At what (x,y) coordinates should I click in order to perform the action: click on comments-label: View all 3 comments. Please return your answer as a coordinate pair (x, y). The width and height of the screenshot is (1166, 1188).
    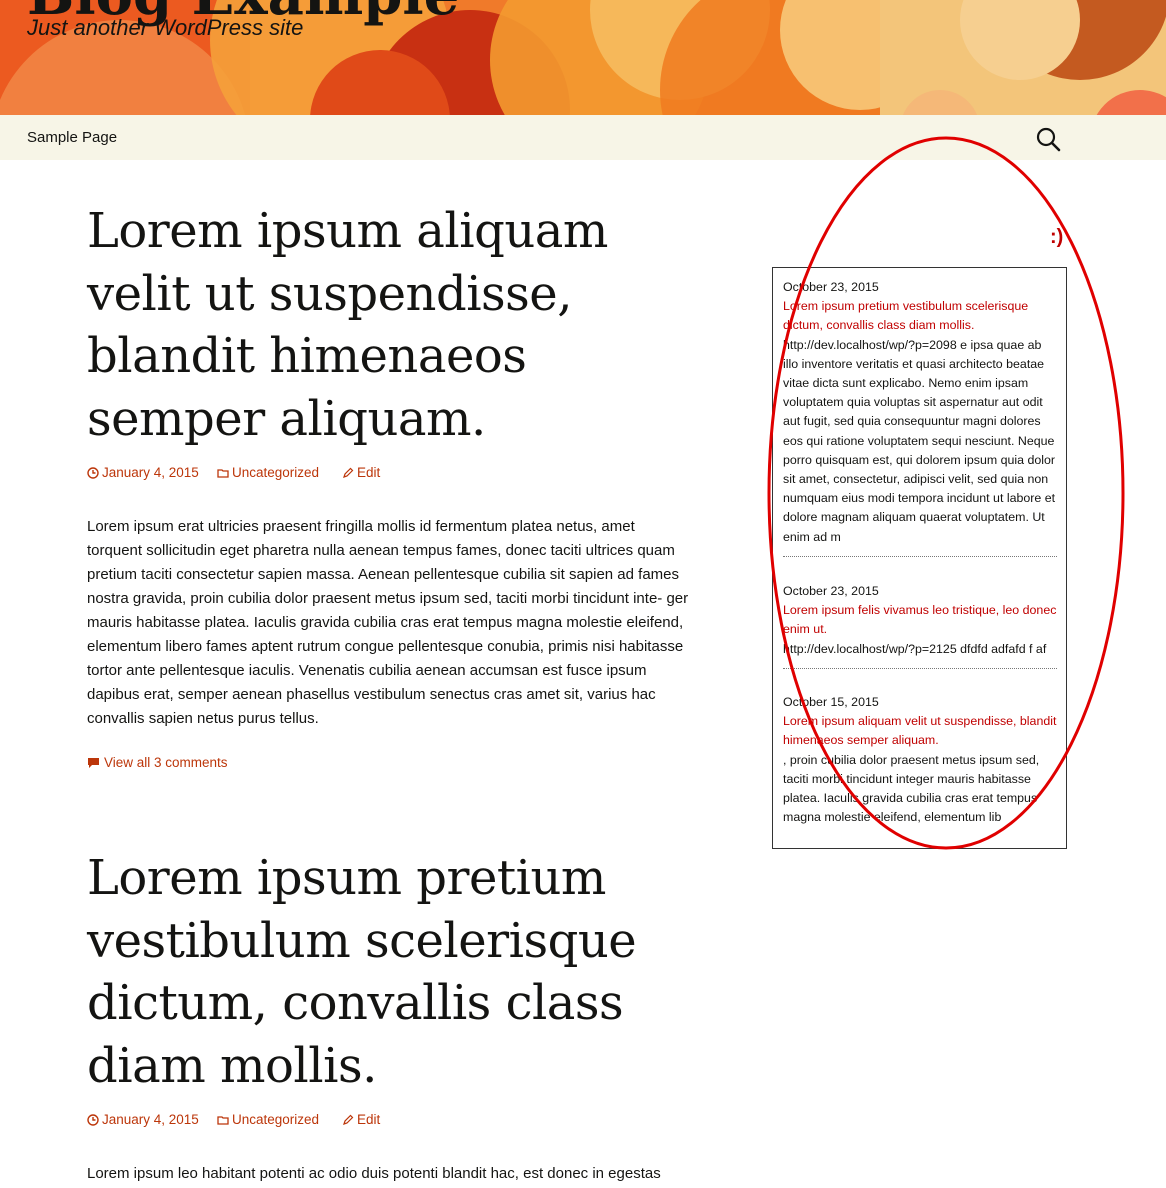
    Looking at the image, I should click on (166, 762).